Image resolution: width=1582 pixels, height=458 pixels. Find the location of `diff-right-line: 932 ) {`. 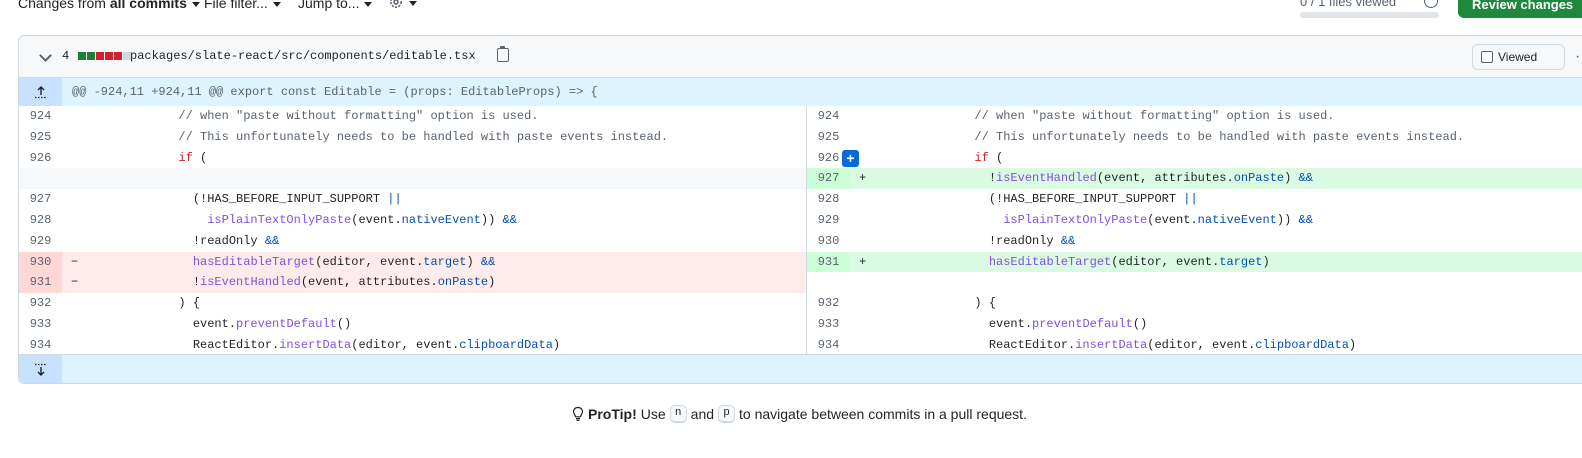

diff-right-line: 932 ) { is located at coordinates (1194, 303).